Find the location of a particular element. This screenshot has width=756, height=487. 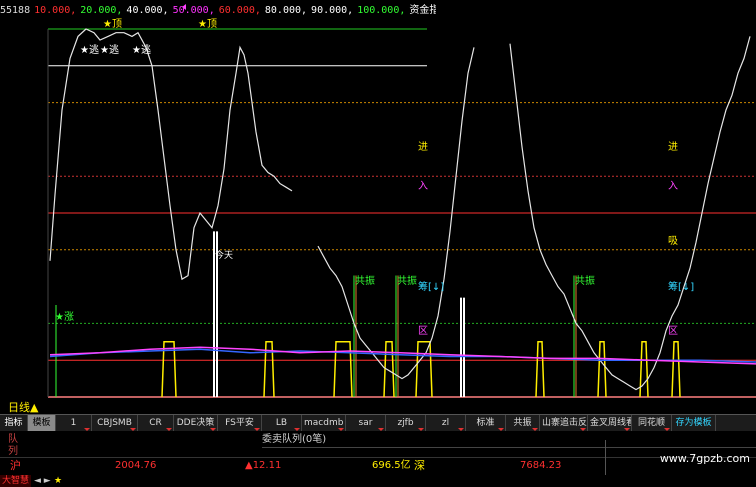

tab-label: DDE决策 is located at coordinates (195, 423).